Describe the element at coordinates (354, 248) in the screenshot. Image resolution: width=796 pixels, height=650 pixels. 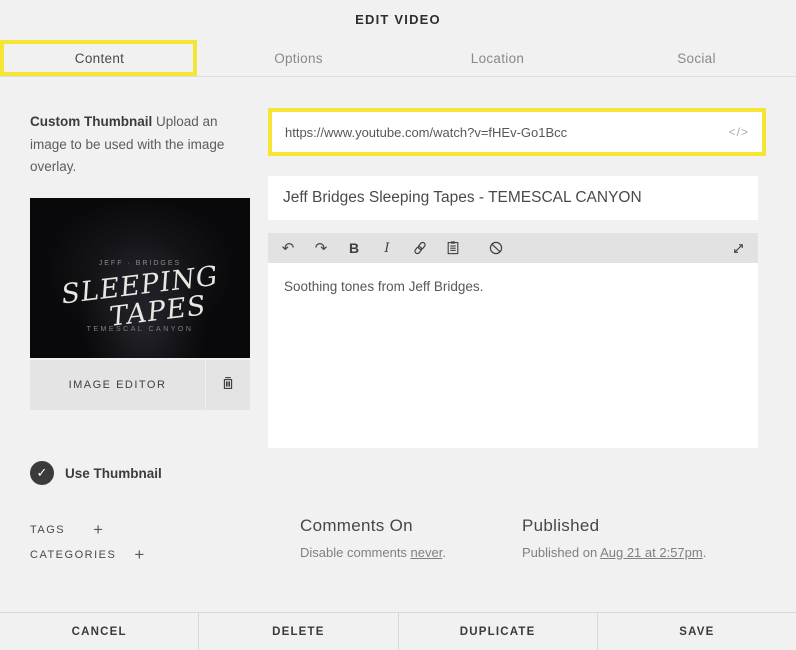
I see `bold-icon: B` at that location.